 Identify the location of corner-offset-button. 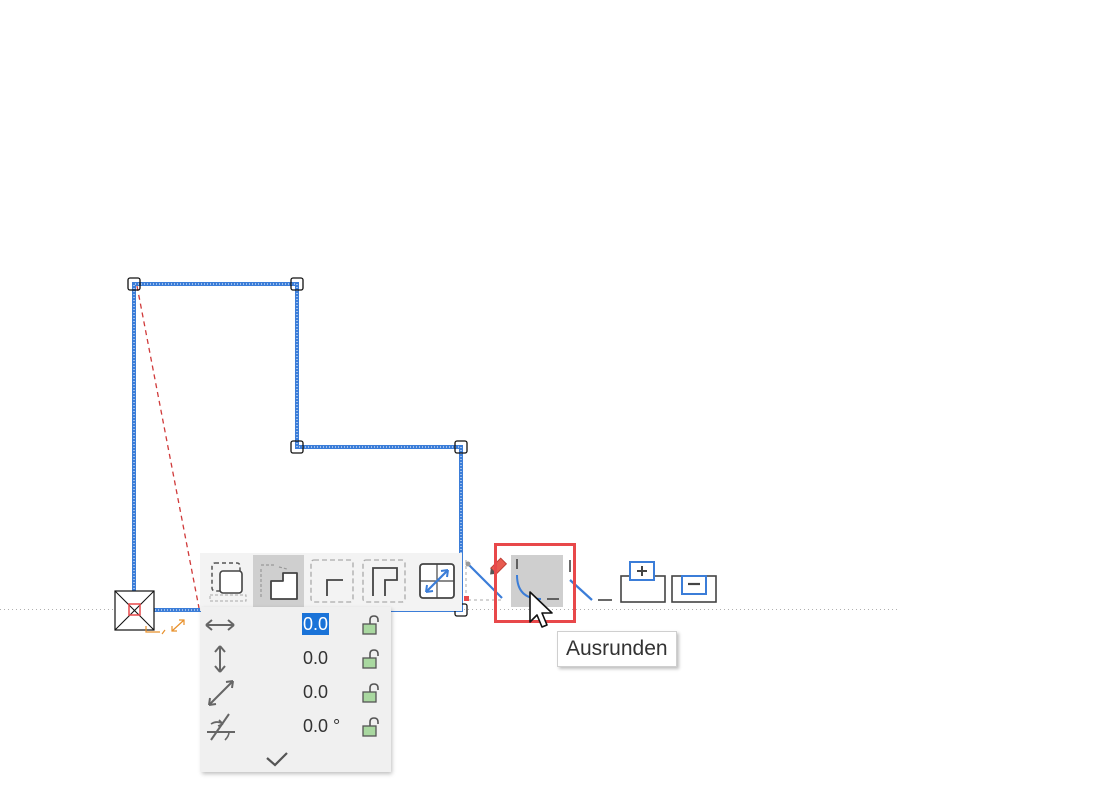
(332, 581).